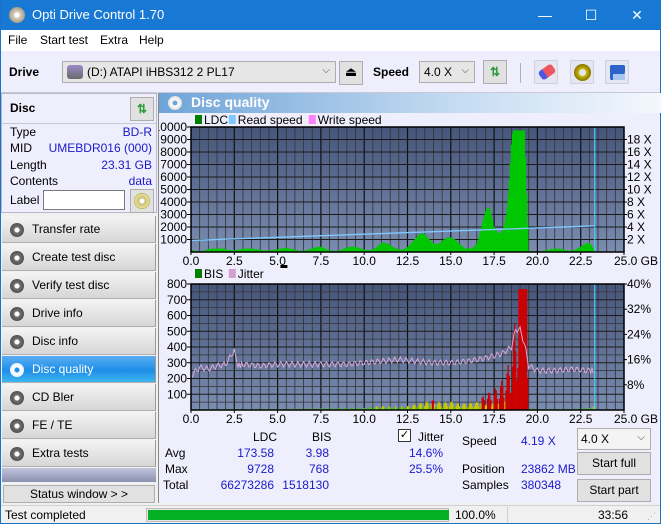 This screenshot has width=661, height=524. Describe the element at coordinates (79, 313) in the screenshot. I see `nav-drive-info: Drive info` at that location.